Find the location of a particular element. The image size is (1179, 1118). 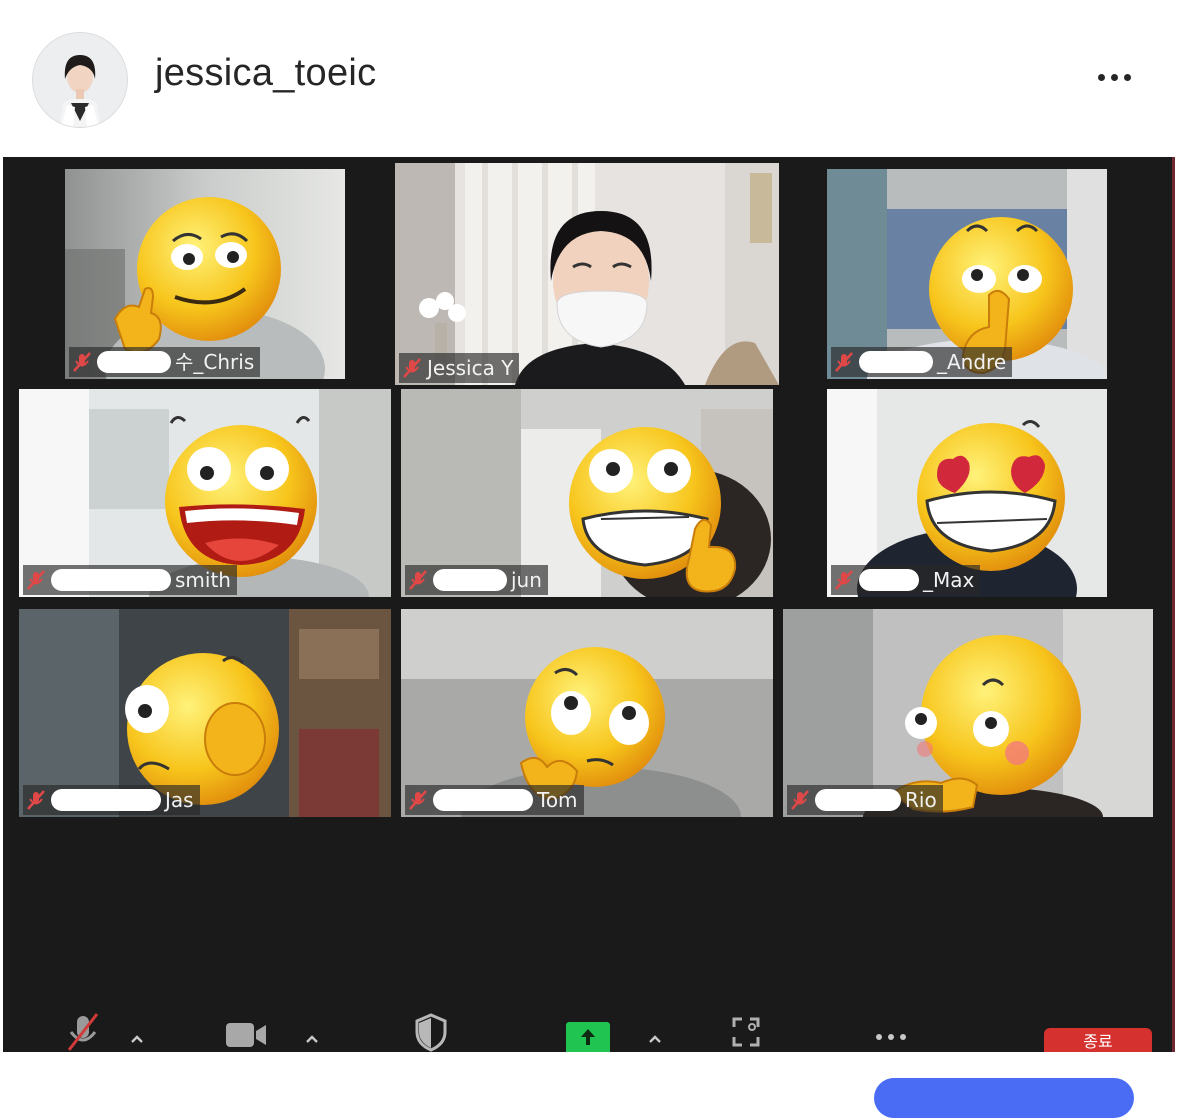

mute-button is located at coordinates (83, 1032).